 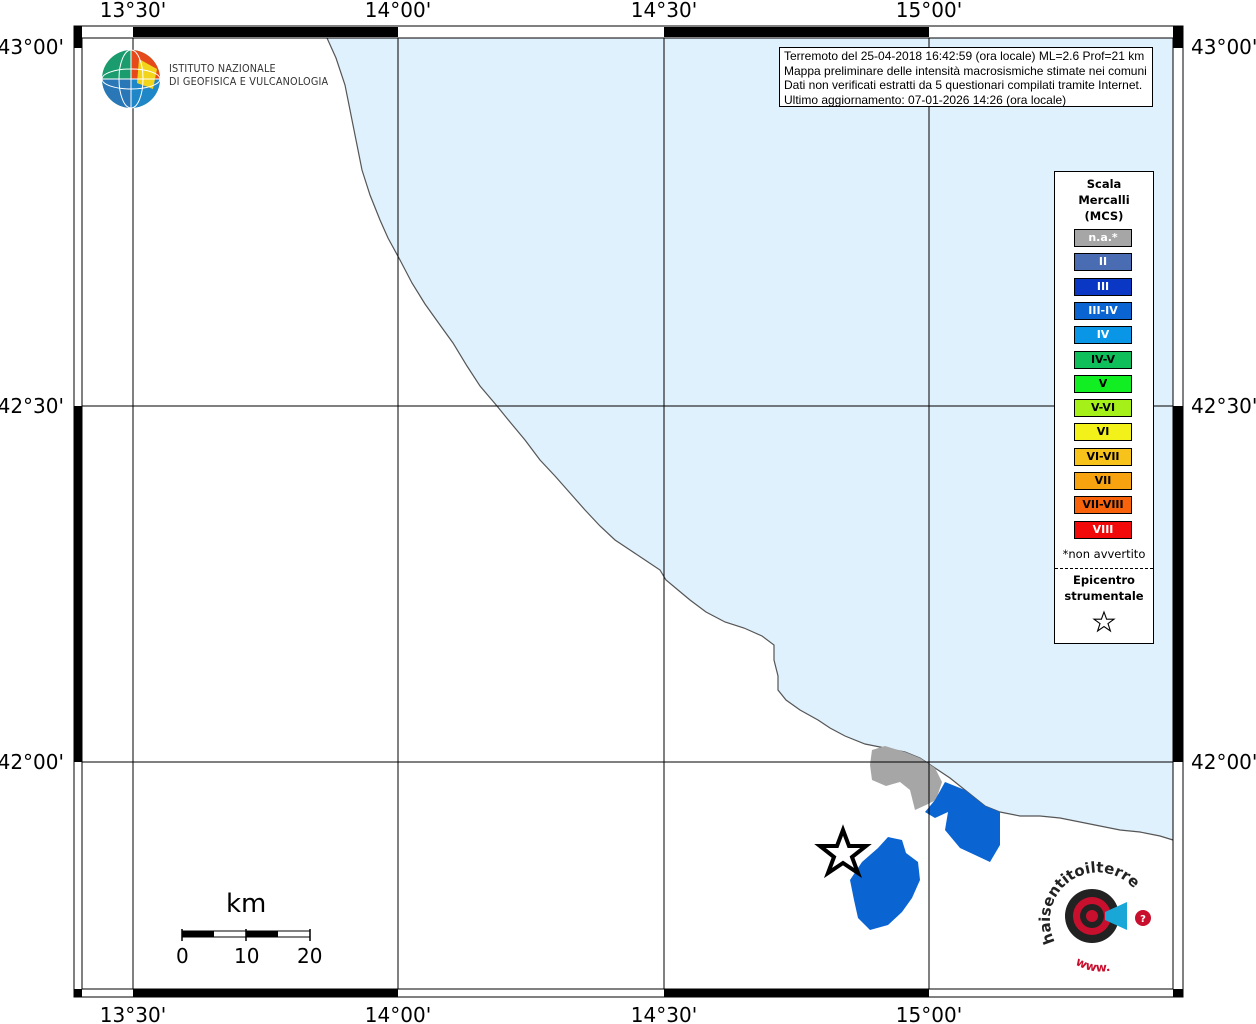 I want to click on legend-swatch: VIII, so click(x=1103, y=529).